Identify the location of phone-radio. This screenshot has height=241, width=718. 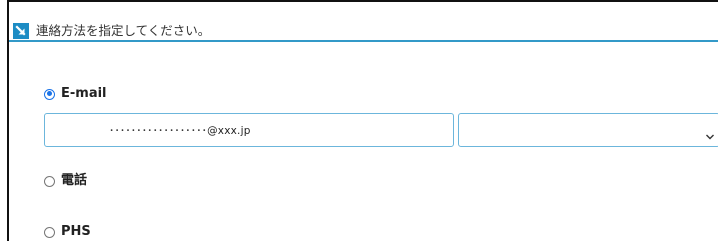
(49, 181).